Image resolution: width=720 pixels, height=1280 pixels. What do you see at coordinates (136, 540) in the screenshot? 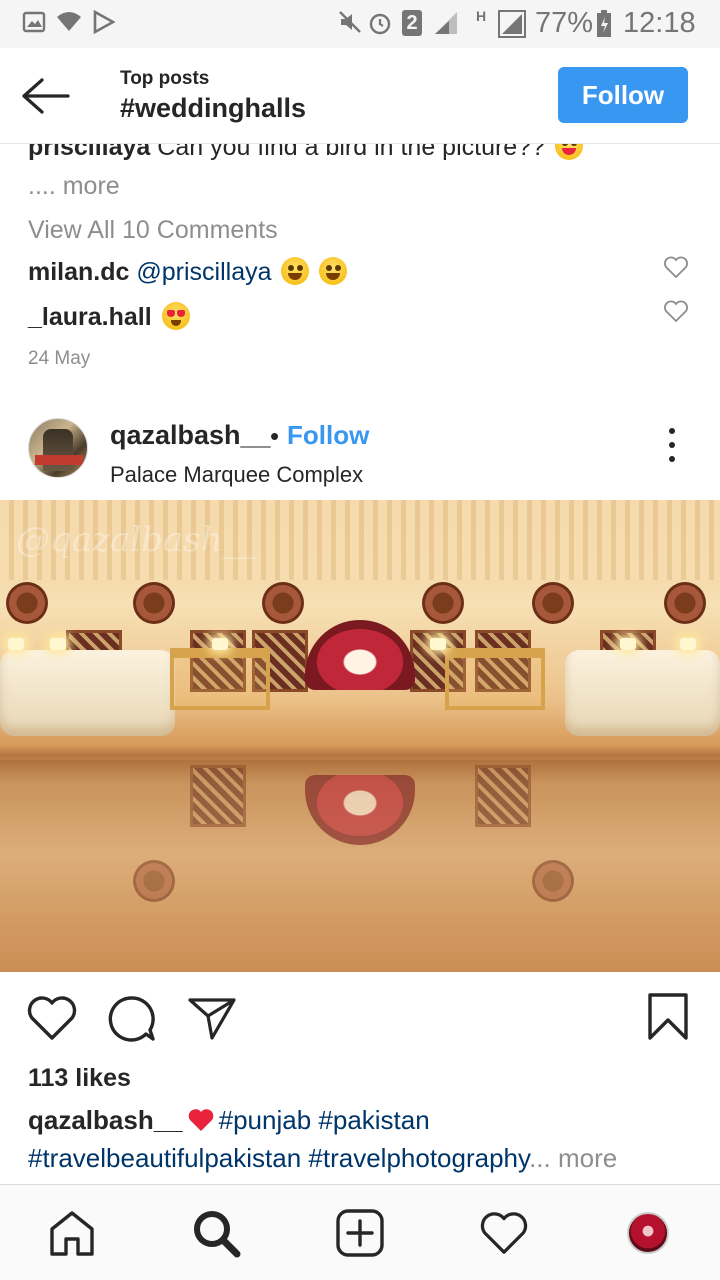
I see `image-watermark: @qazalbash__` at bounding box center [136, 540].